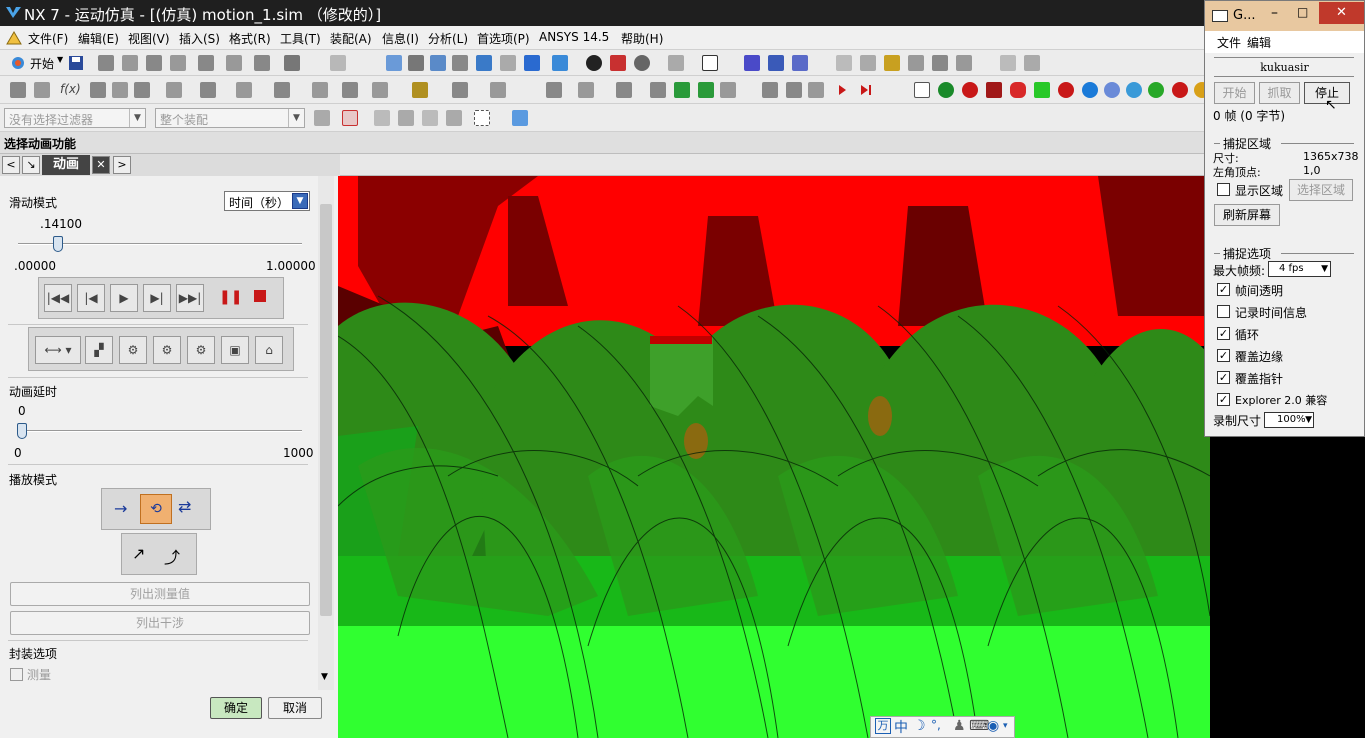 This screenshot has width=1365, height=738. What do you see at coordinates (98, 38) in the screenshot?
I see `menu-edit: 编辑(E)` at bounding box center [98, 38].